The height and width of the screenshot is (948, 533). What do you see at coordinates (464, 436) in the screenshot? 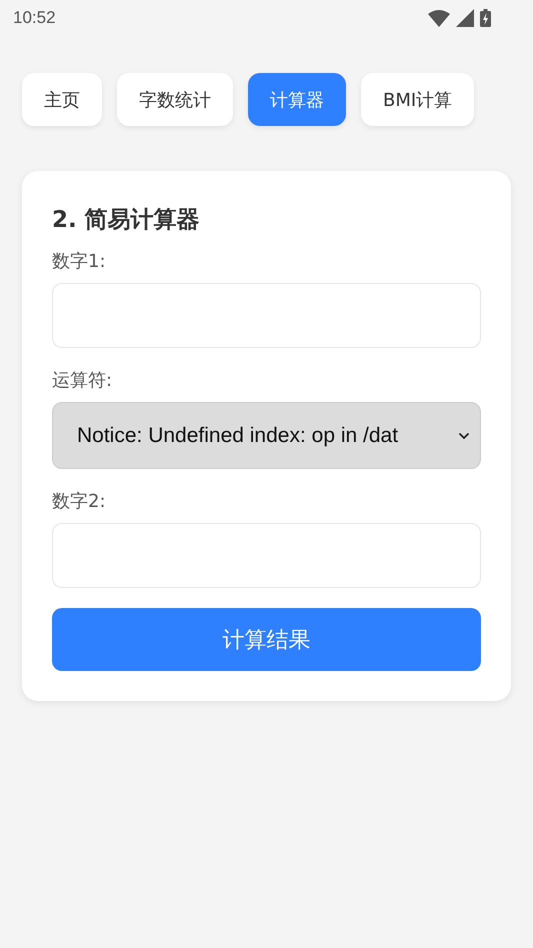
I see `chevron-down-icon` at bounding box center [464, 436].